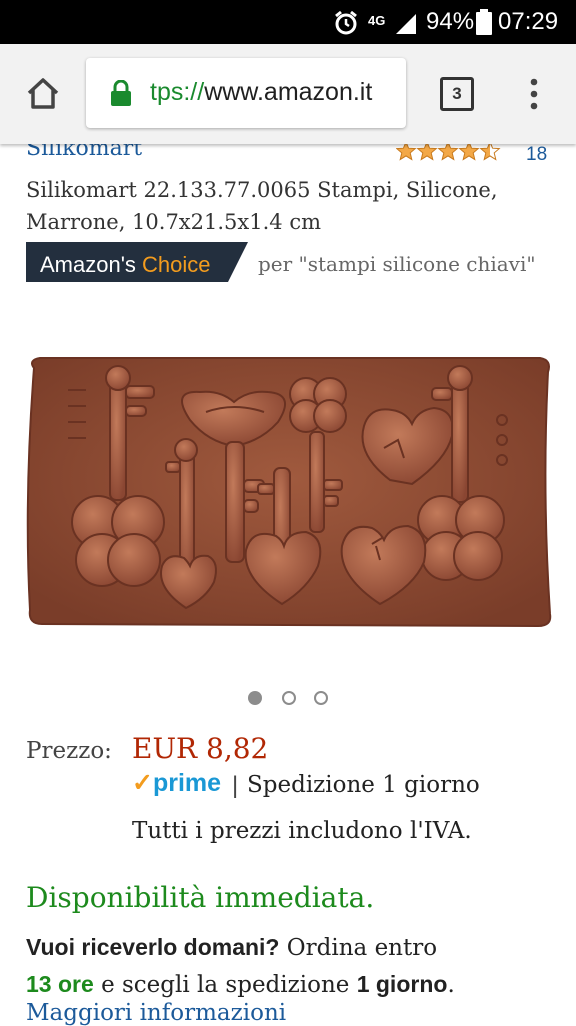  Describe the element at coordinates (156, 1013) in the screenshot. I see `more-info-link: Maggiori informazioni` at that location.